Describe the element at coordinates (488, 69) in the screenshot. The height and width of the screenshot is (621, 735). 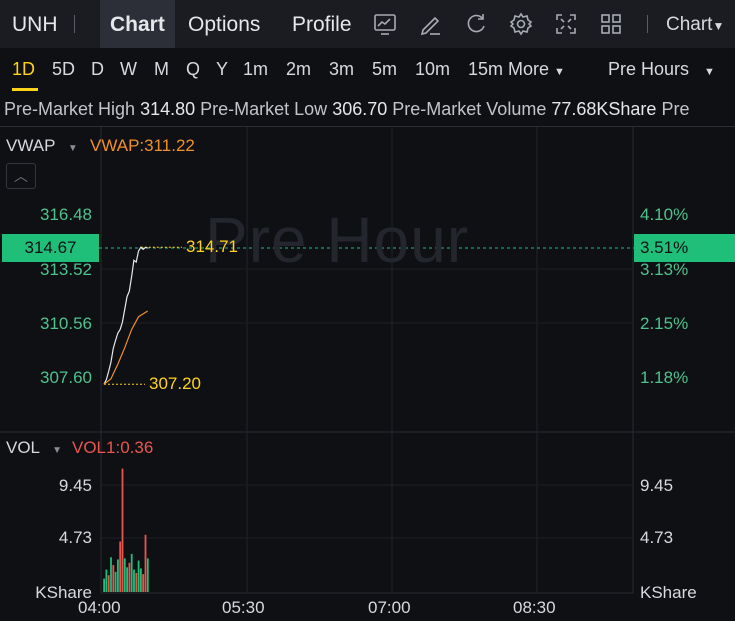
I see `period-15m: 15m` at that location.